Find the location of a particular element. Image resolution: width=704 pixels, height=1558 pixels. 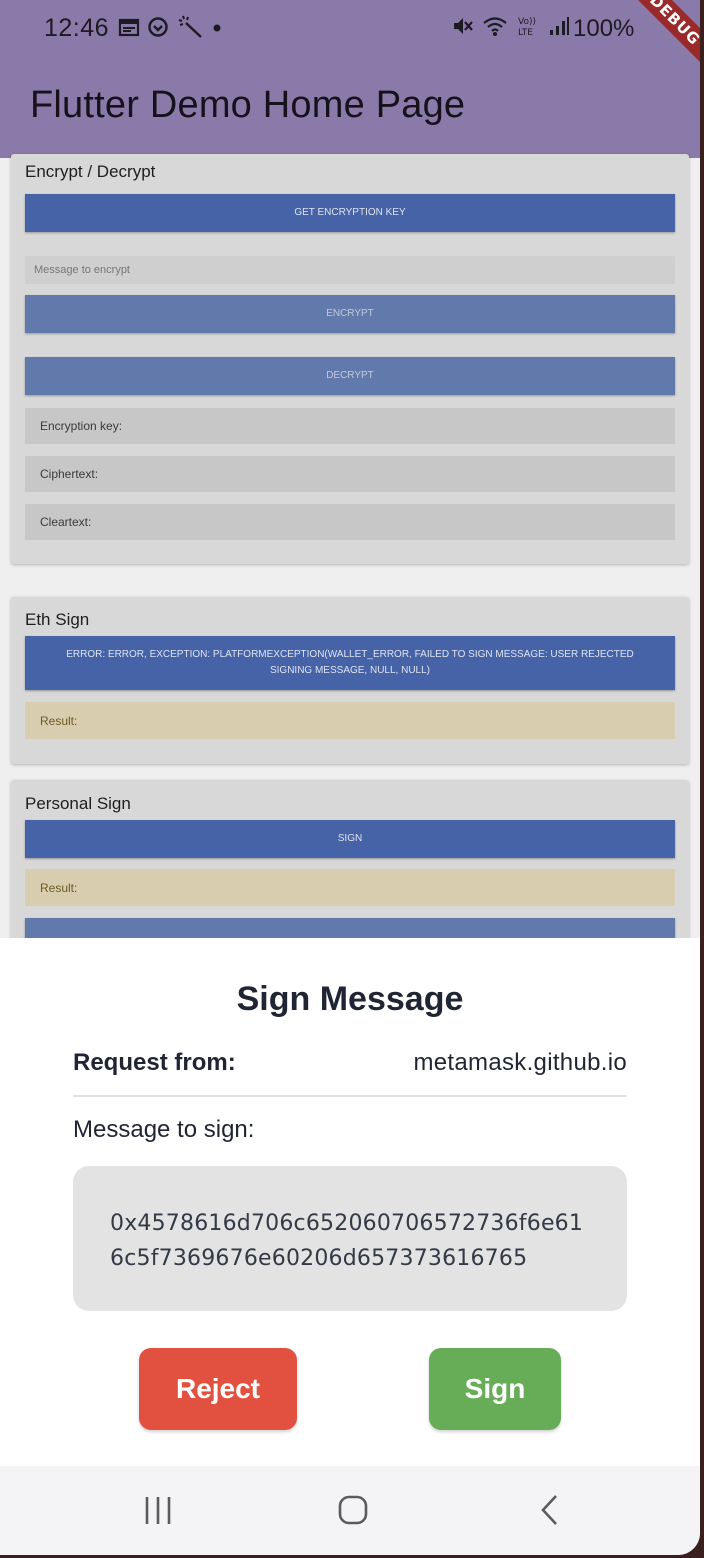

cleartext-field: Cleartext: is located at coordinates (350, 522).